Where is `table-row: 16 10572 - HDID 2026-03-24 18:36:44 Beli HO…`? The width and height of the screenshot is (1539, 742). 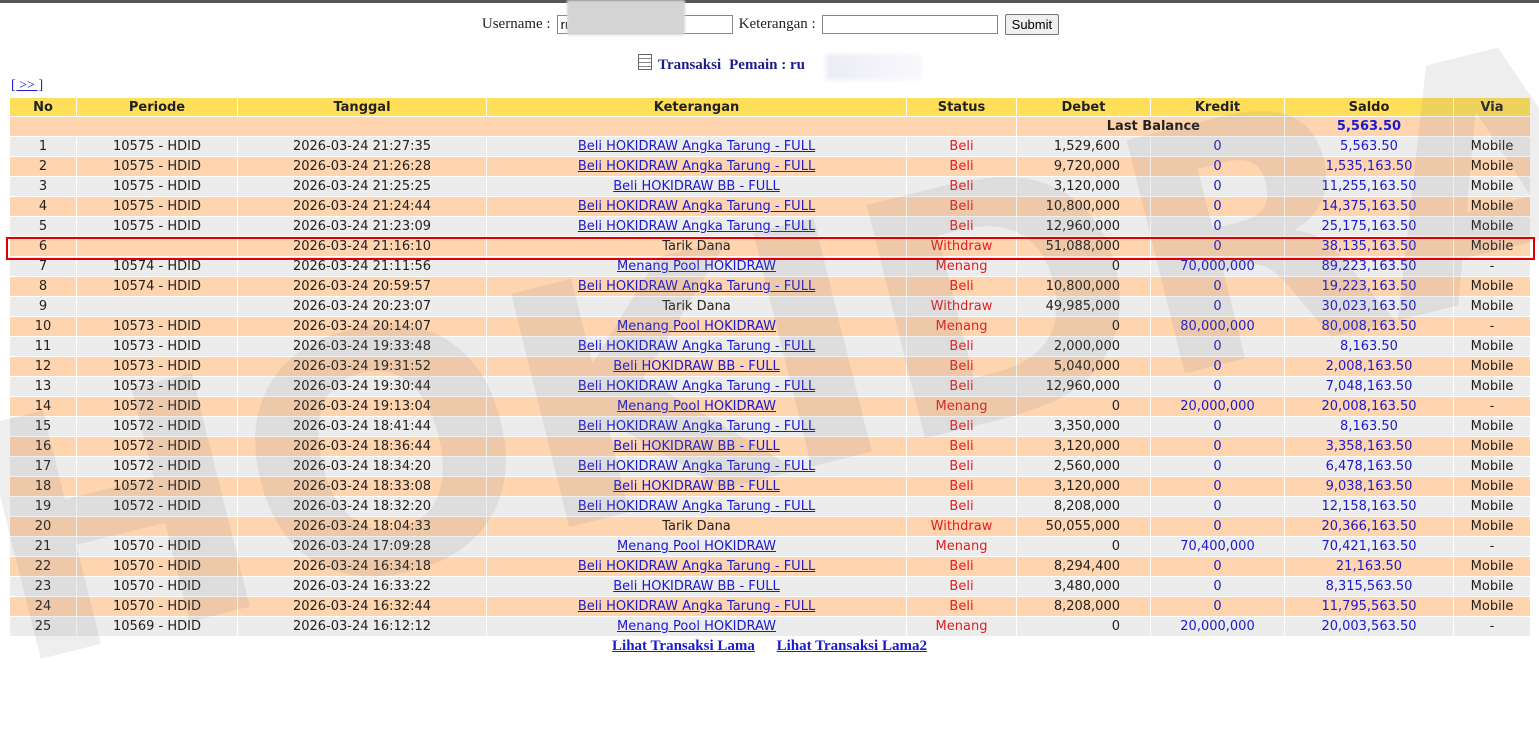
table-row: 16 10572 - HDID 2026-03-24 18:36:44 Beli HO… is located at coordinates (770, 446).